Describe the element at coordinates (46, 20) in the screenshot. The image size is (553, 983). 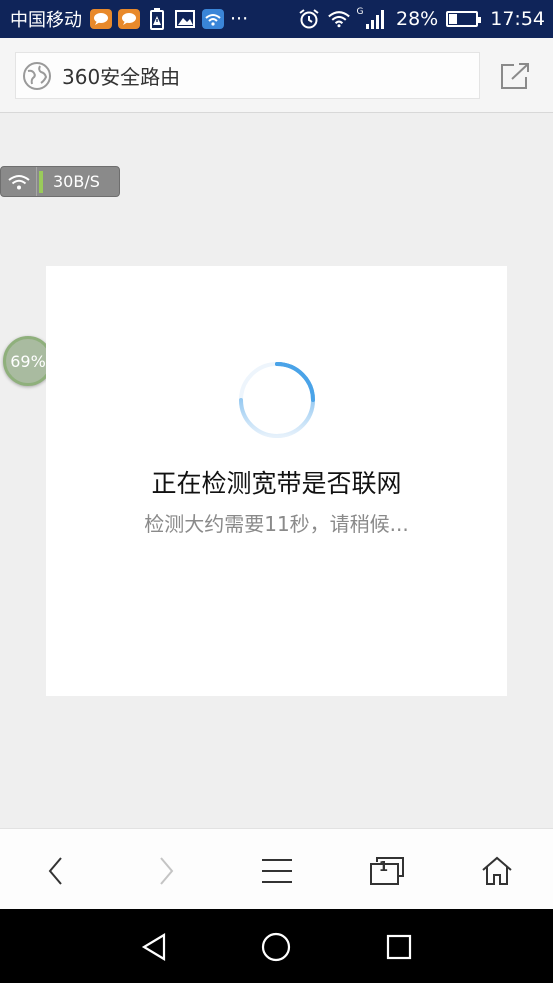
I see `carrier-name: 中国移动` at that location.